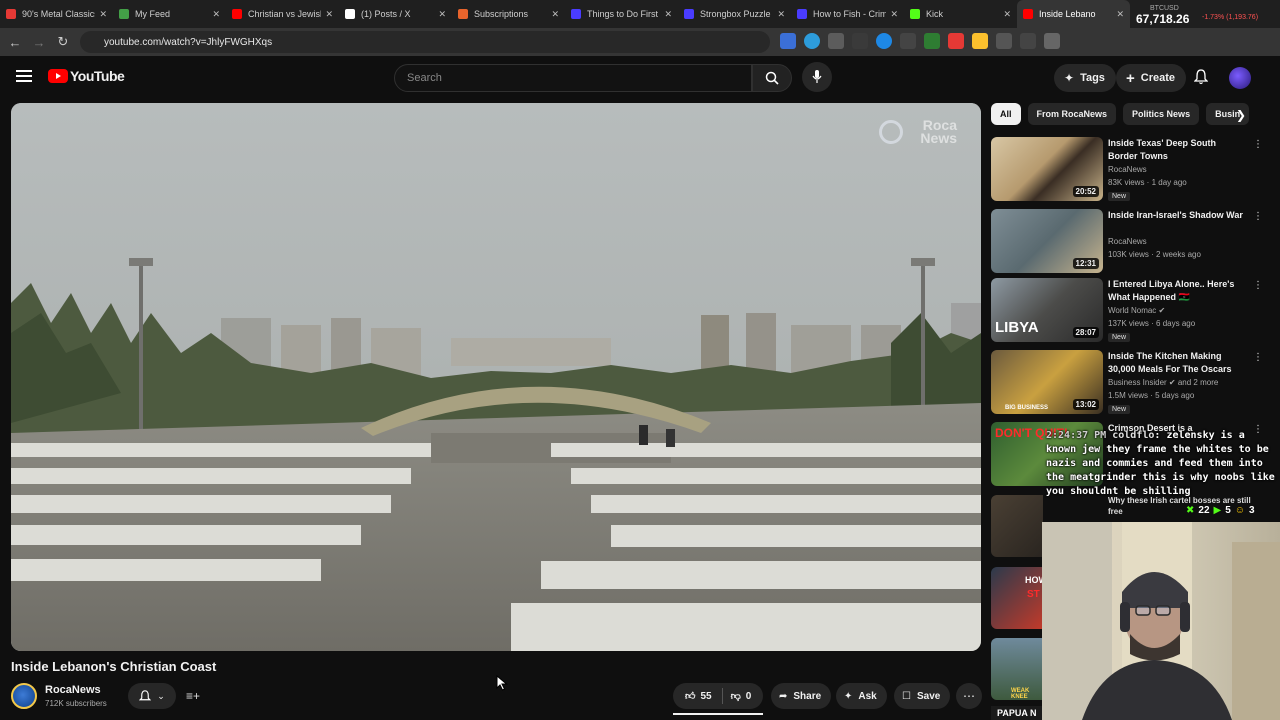 Image resolution: width=1280 pixels, height=720 pixels. What do you see at coordinates (1239, 510) in the screenshot?
I see `emote-icon: ☺` at bounding box center [1239, 510].